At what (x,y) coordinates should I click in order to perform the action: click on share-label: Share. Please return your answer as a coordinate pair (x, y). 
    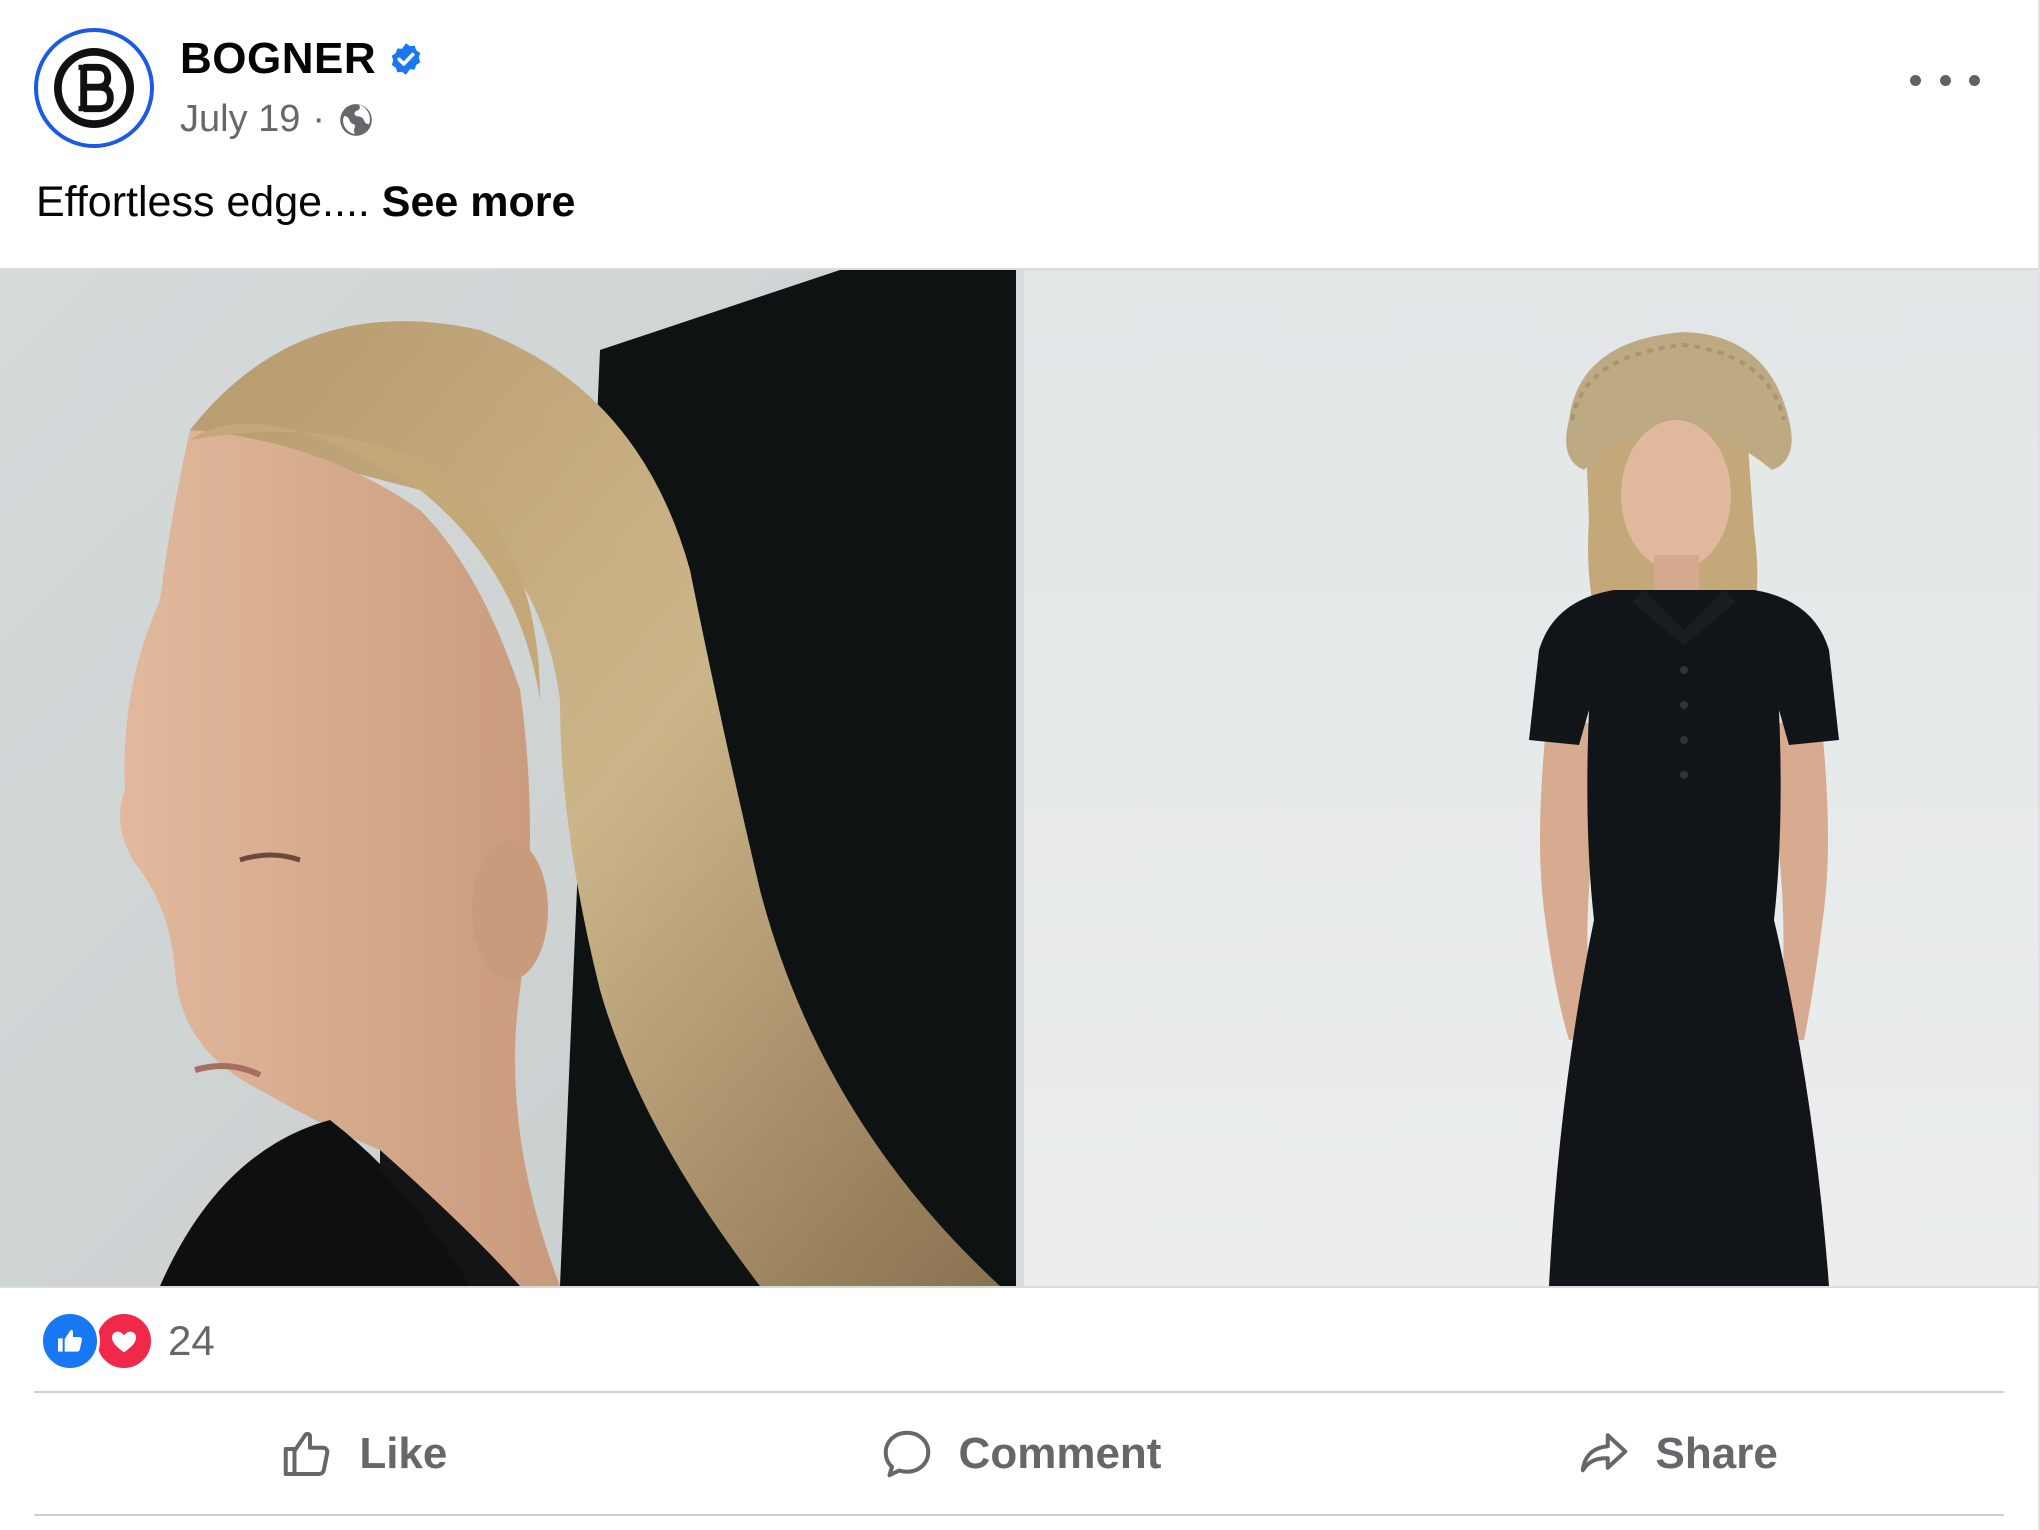
    Looking at the image, I should click on (1716, 1453).